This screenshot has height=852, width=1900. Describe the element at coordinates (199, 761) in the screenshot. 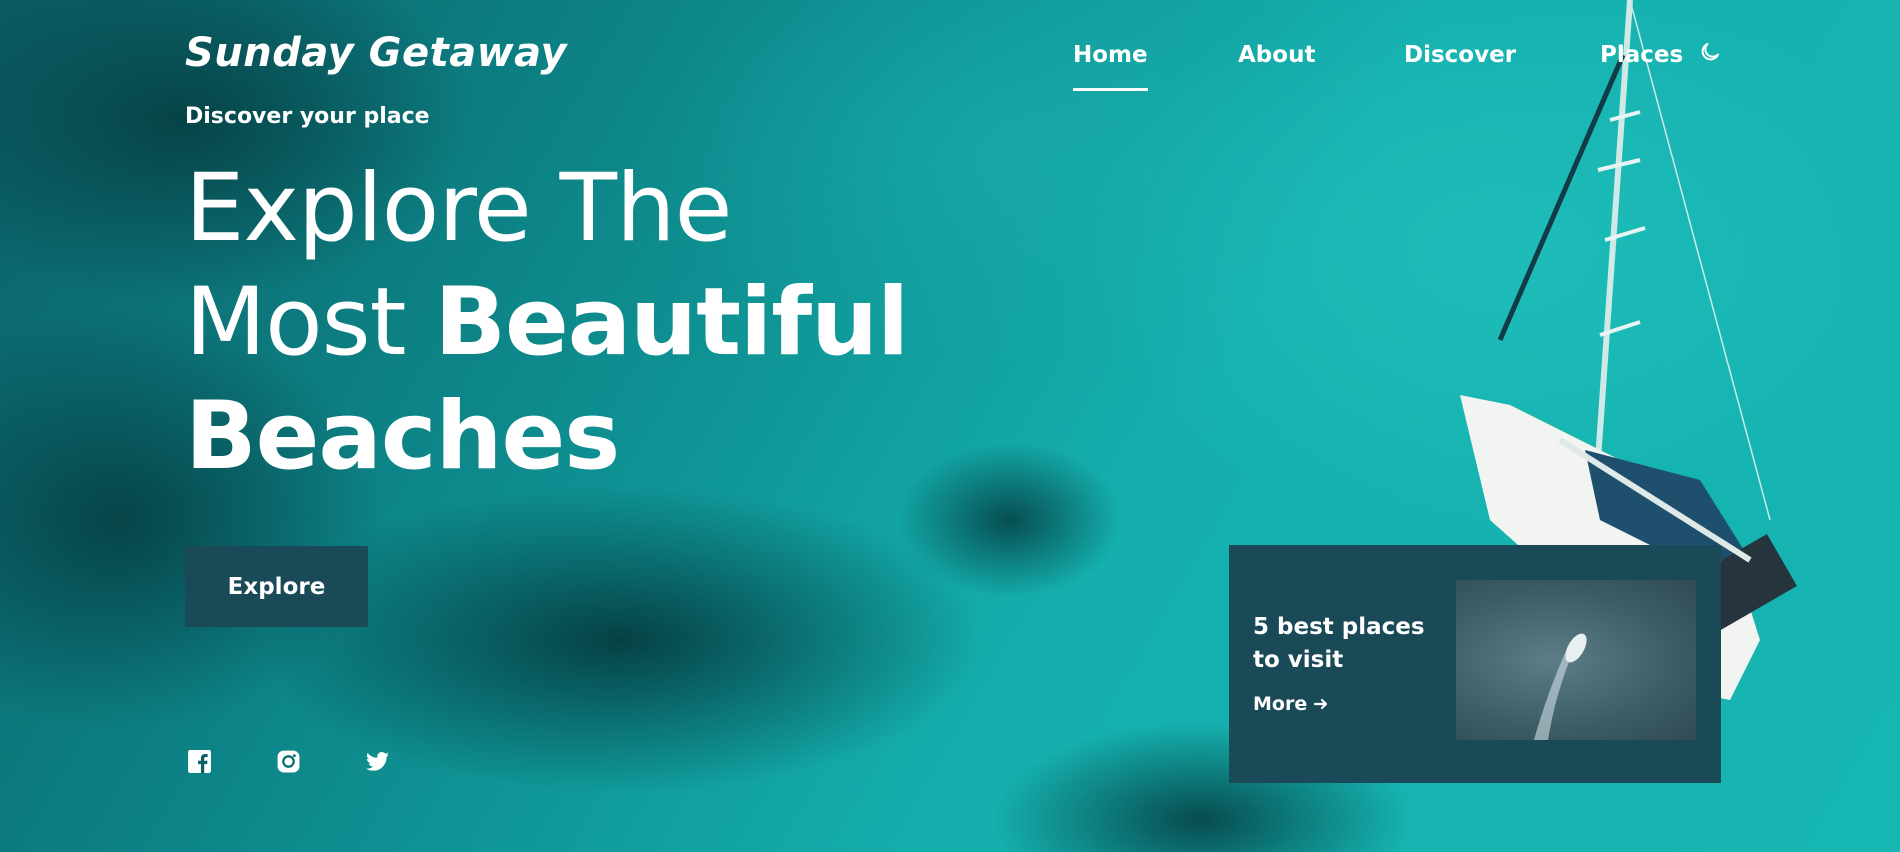

I see `facebook-icon` at that location.